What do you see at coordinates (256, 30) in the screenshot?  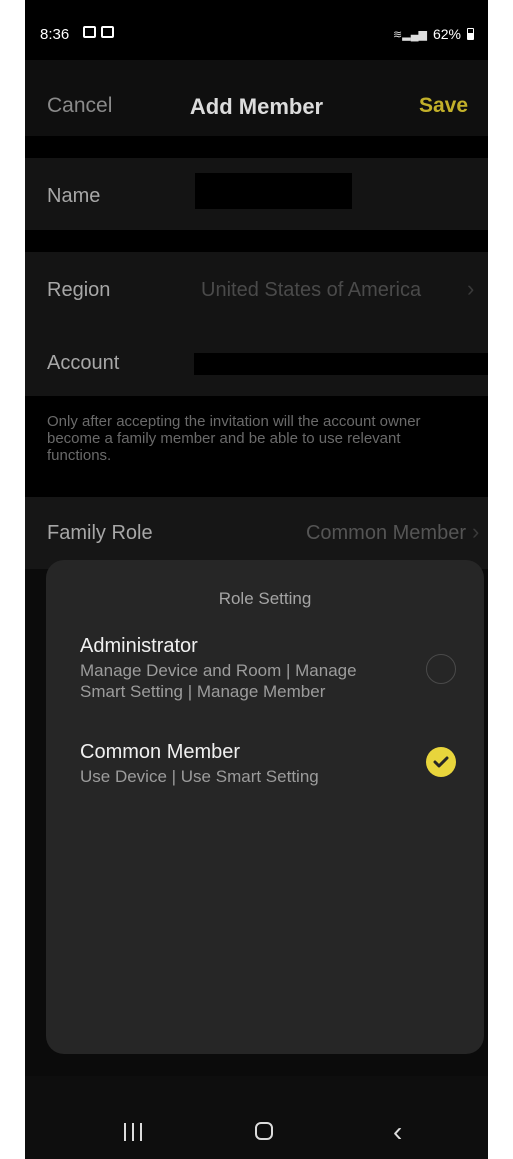 I see `status-bar: 8:36 ≋▂▄▆ 62%` at bounding box center [256, 30].